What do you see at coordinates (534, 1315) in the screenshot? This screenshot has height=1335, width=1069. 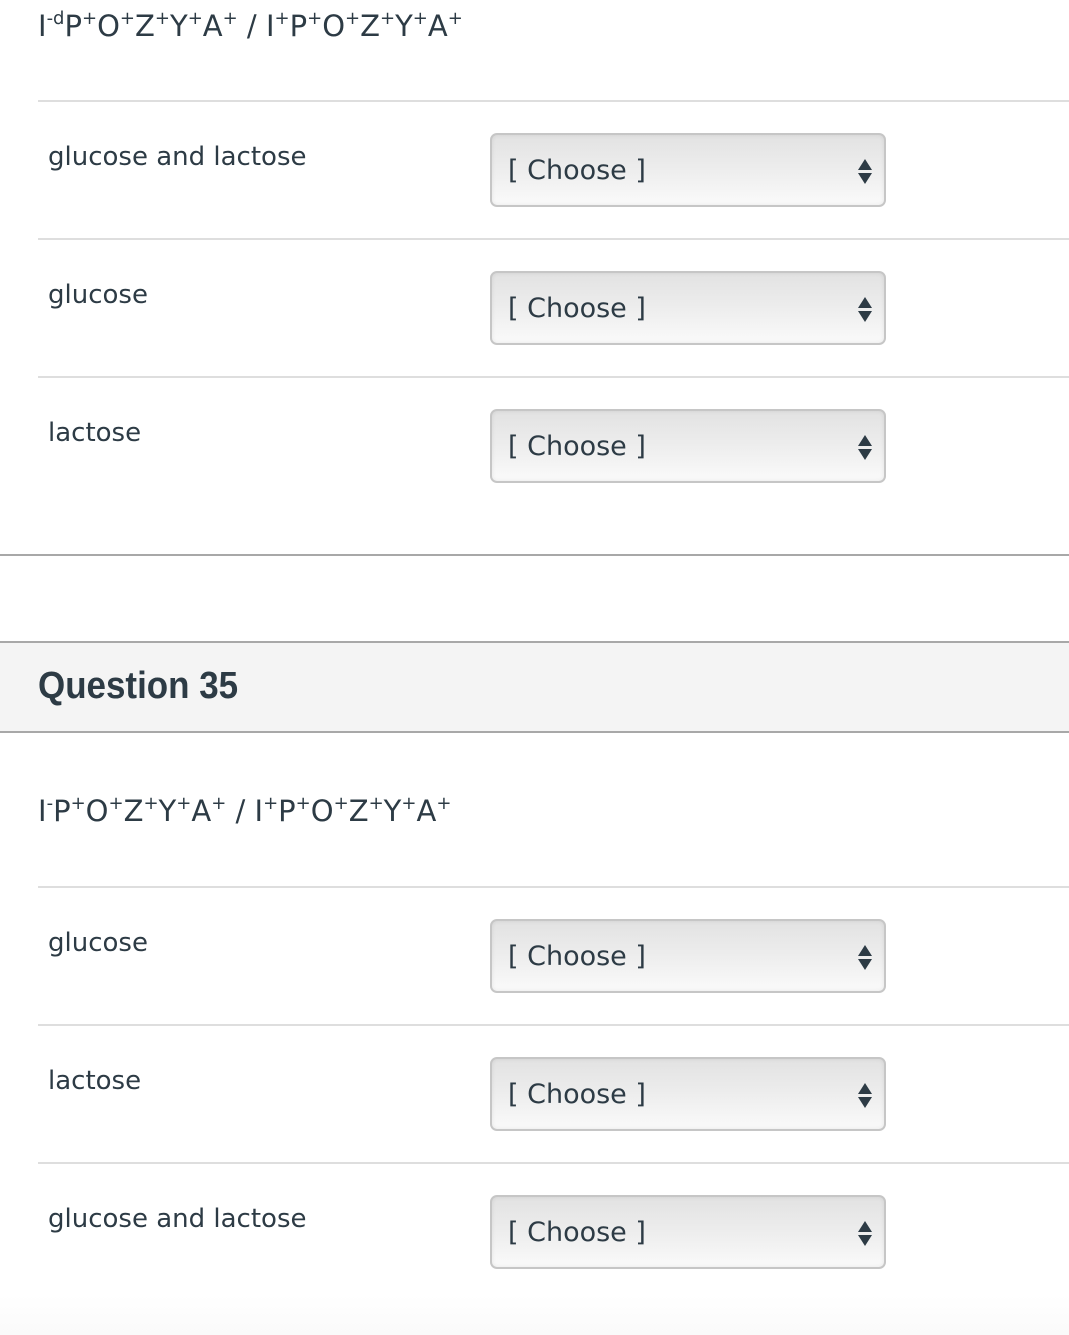 I see `page-footer-fade` at bounding box center [534, 1315].